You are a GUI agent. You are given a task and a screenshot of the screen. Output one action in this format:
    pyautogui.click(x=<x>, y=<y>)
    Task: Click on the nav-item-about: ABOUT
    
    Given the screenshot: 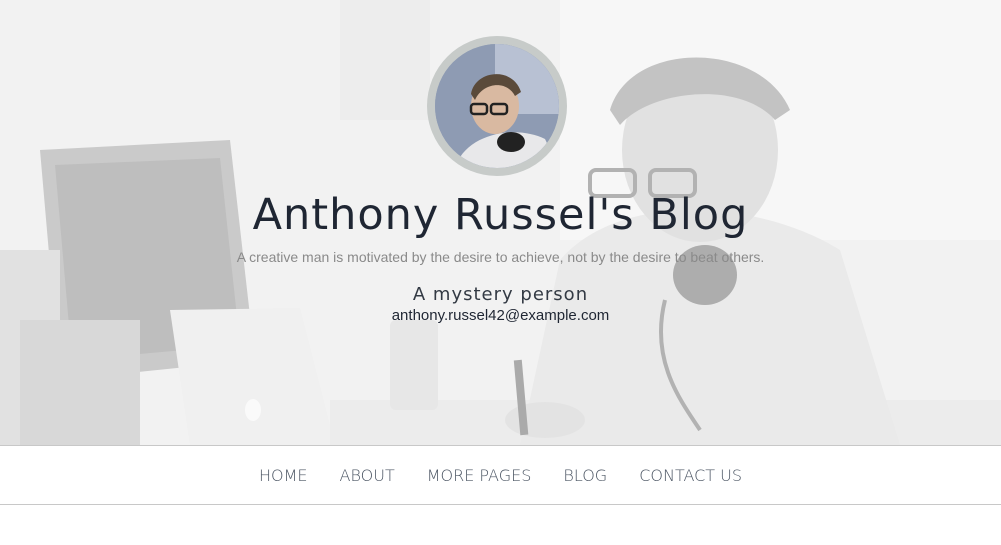 What is the action you would take?
    pyautogui.click(x=367, y=475)
    